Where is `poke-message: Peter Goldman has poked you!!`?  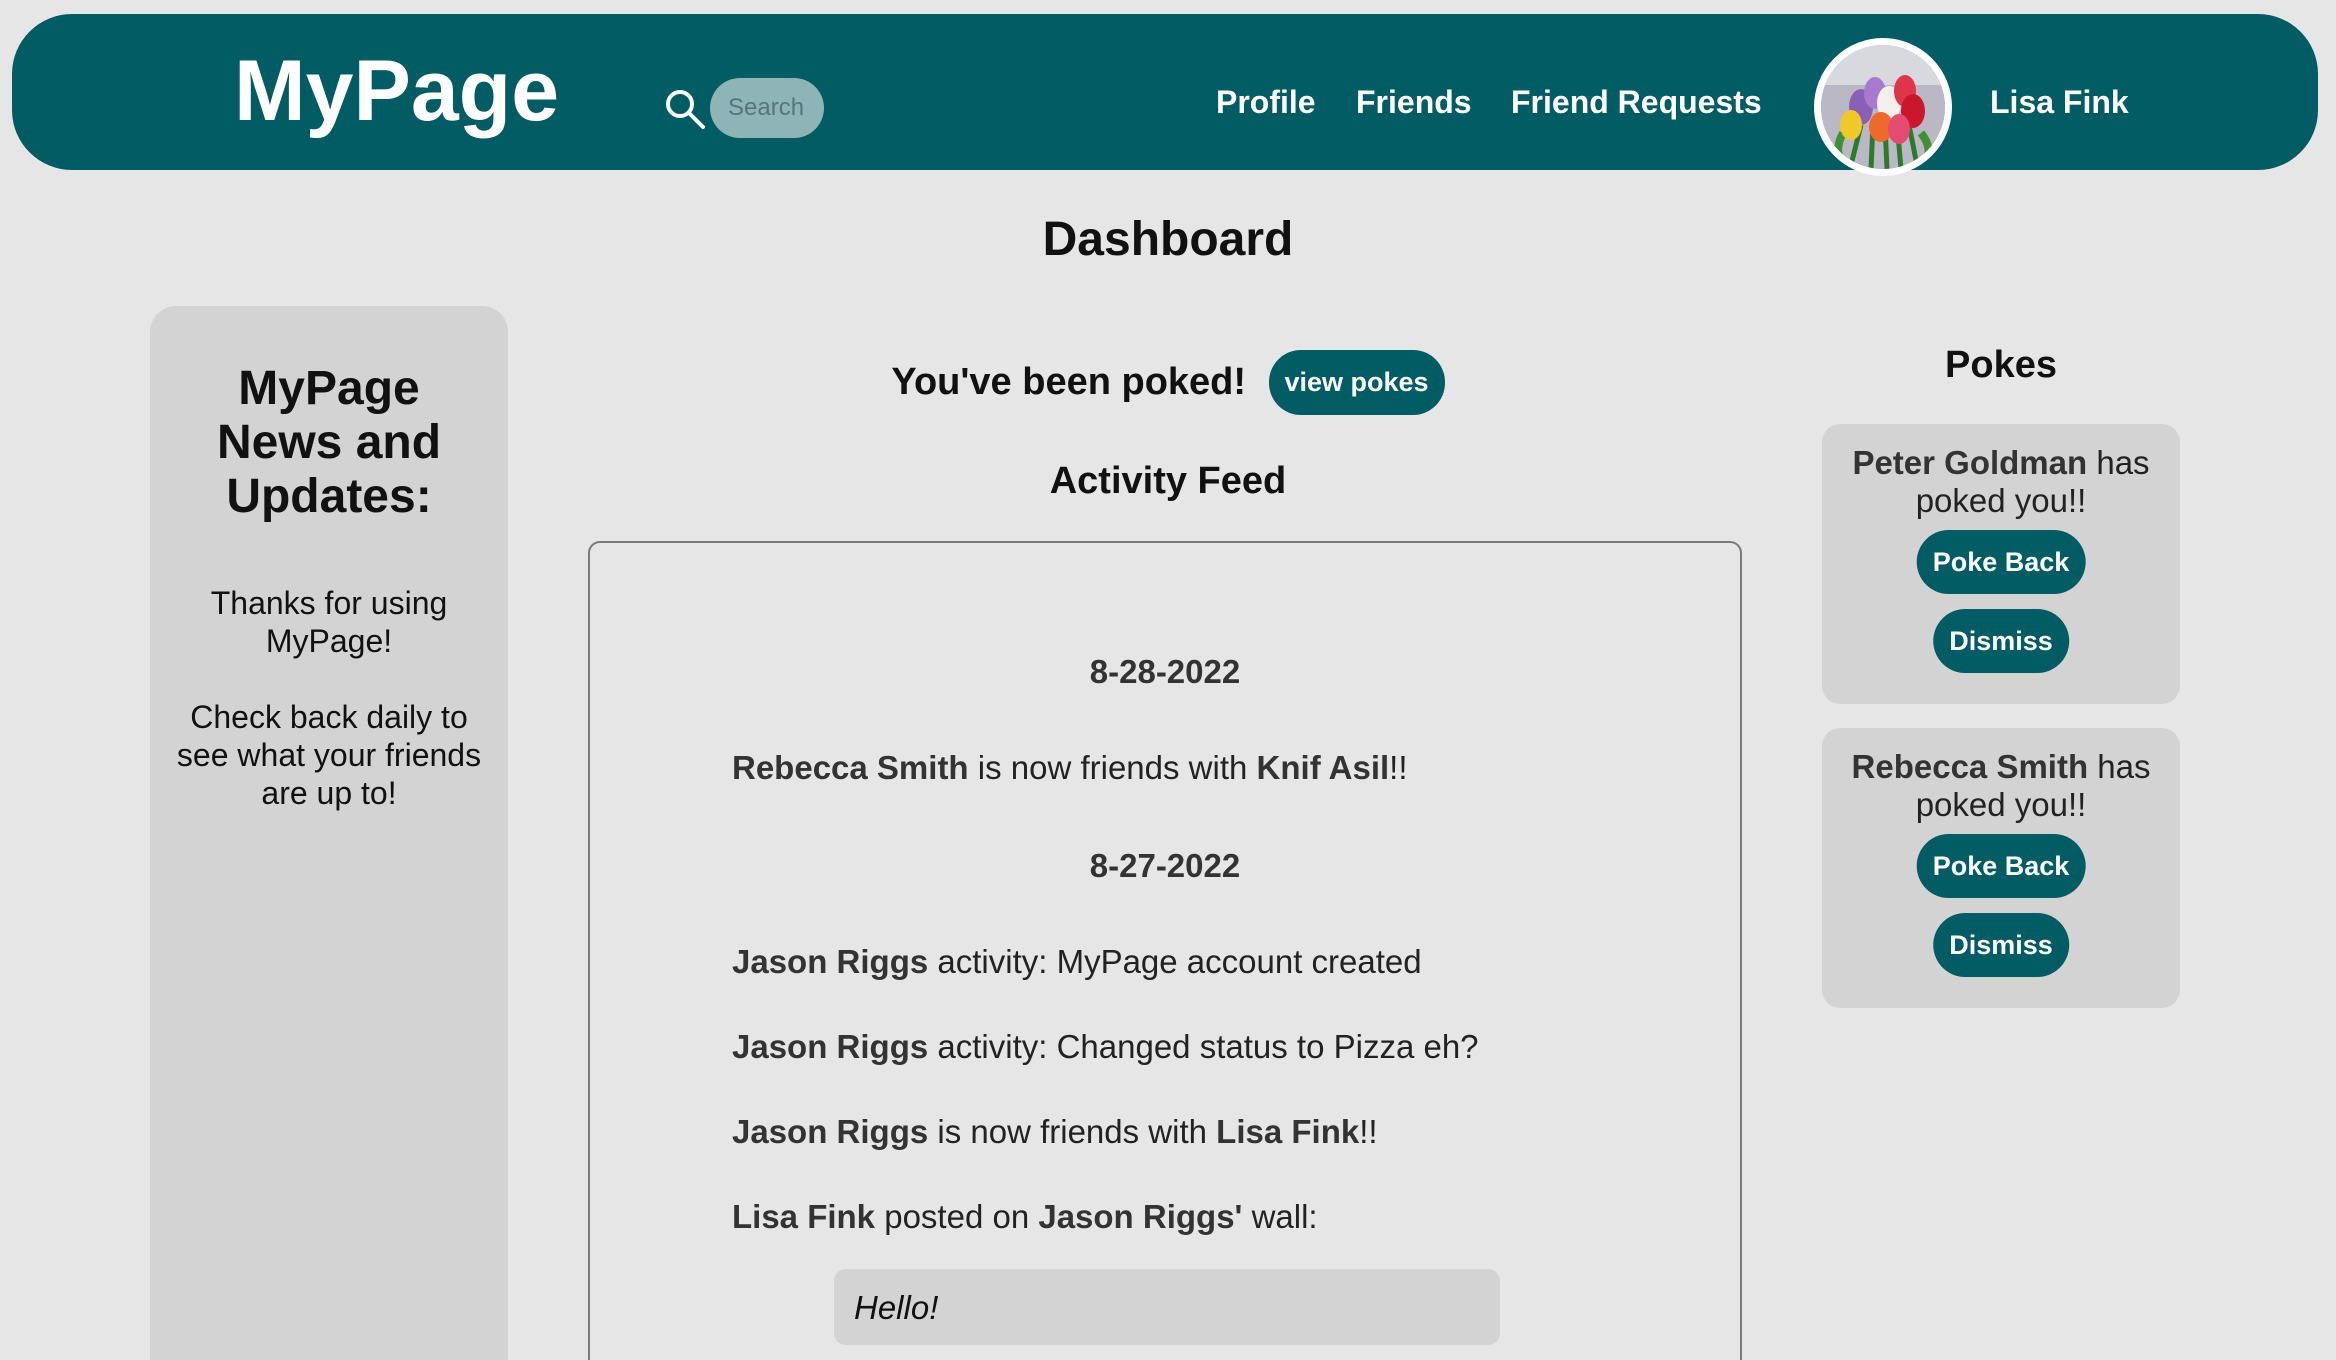
poke-message: Peter Goldman has poked you!! is located at coordinates (2001, 482).